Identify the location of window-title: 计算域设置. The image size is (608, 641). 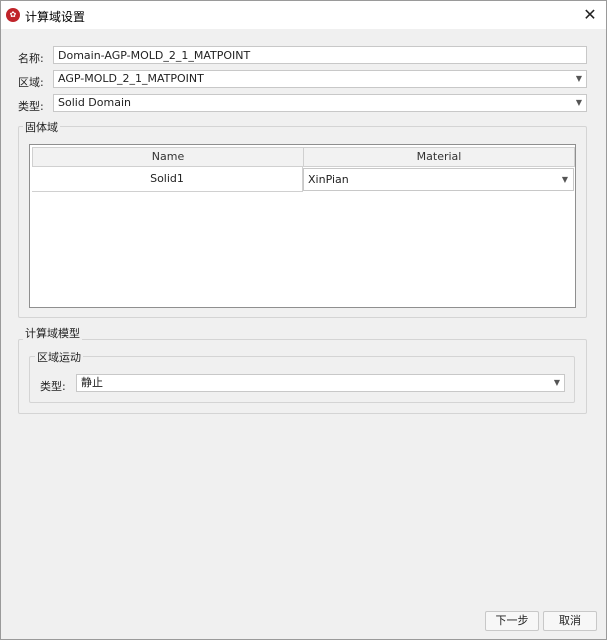
(55, 17).